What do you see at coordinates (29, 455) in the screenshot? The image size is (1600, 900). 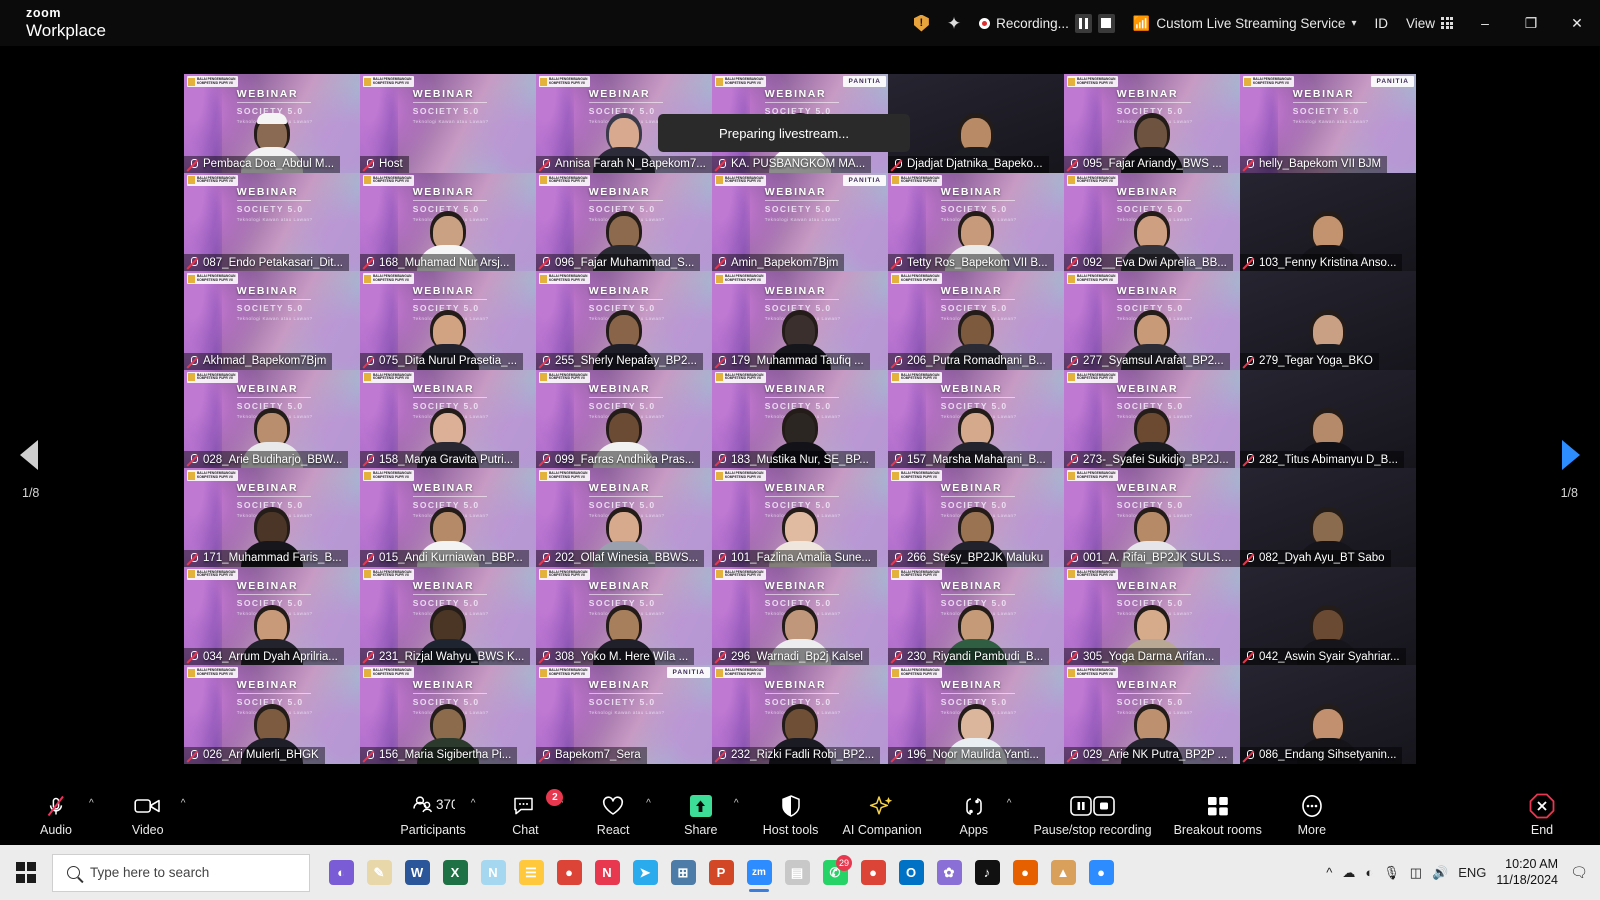 I see `previous-page-button` at bounding box center [29, 455].